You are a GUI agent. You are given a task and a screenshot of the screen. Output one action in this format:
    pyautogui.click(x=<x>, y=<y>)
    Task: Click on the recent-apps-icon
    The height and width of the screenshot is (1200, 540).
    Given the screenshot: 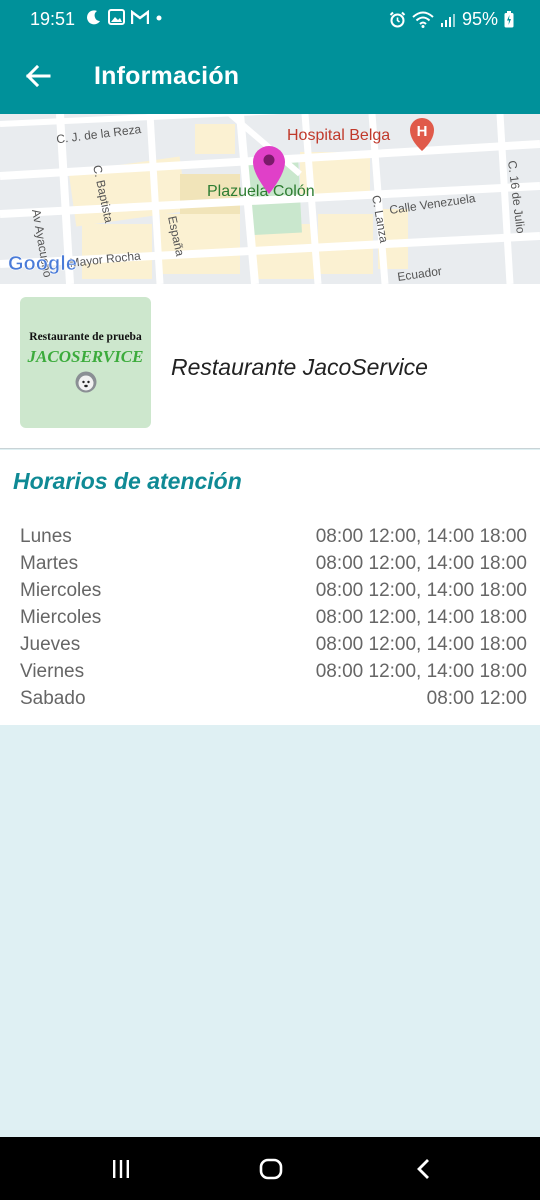 What is the action you would take?
    pyautogui.click(x=121, y=1169)
    